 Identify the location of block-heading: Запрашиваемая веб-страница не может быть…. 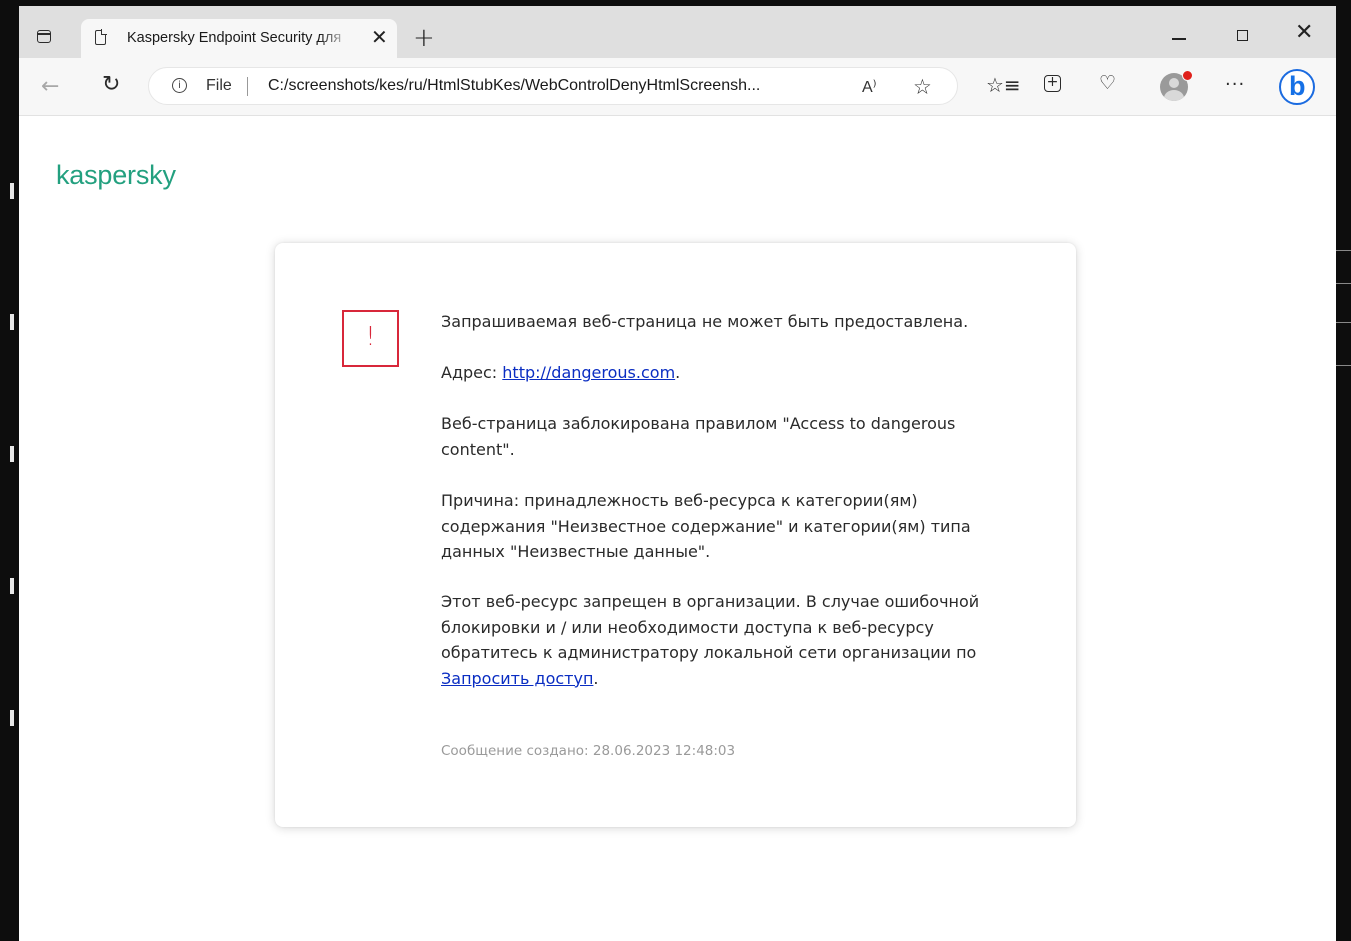
(705, 321).